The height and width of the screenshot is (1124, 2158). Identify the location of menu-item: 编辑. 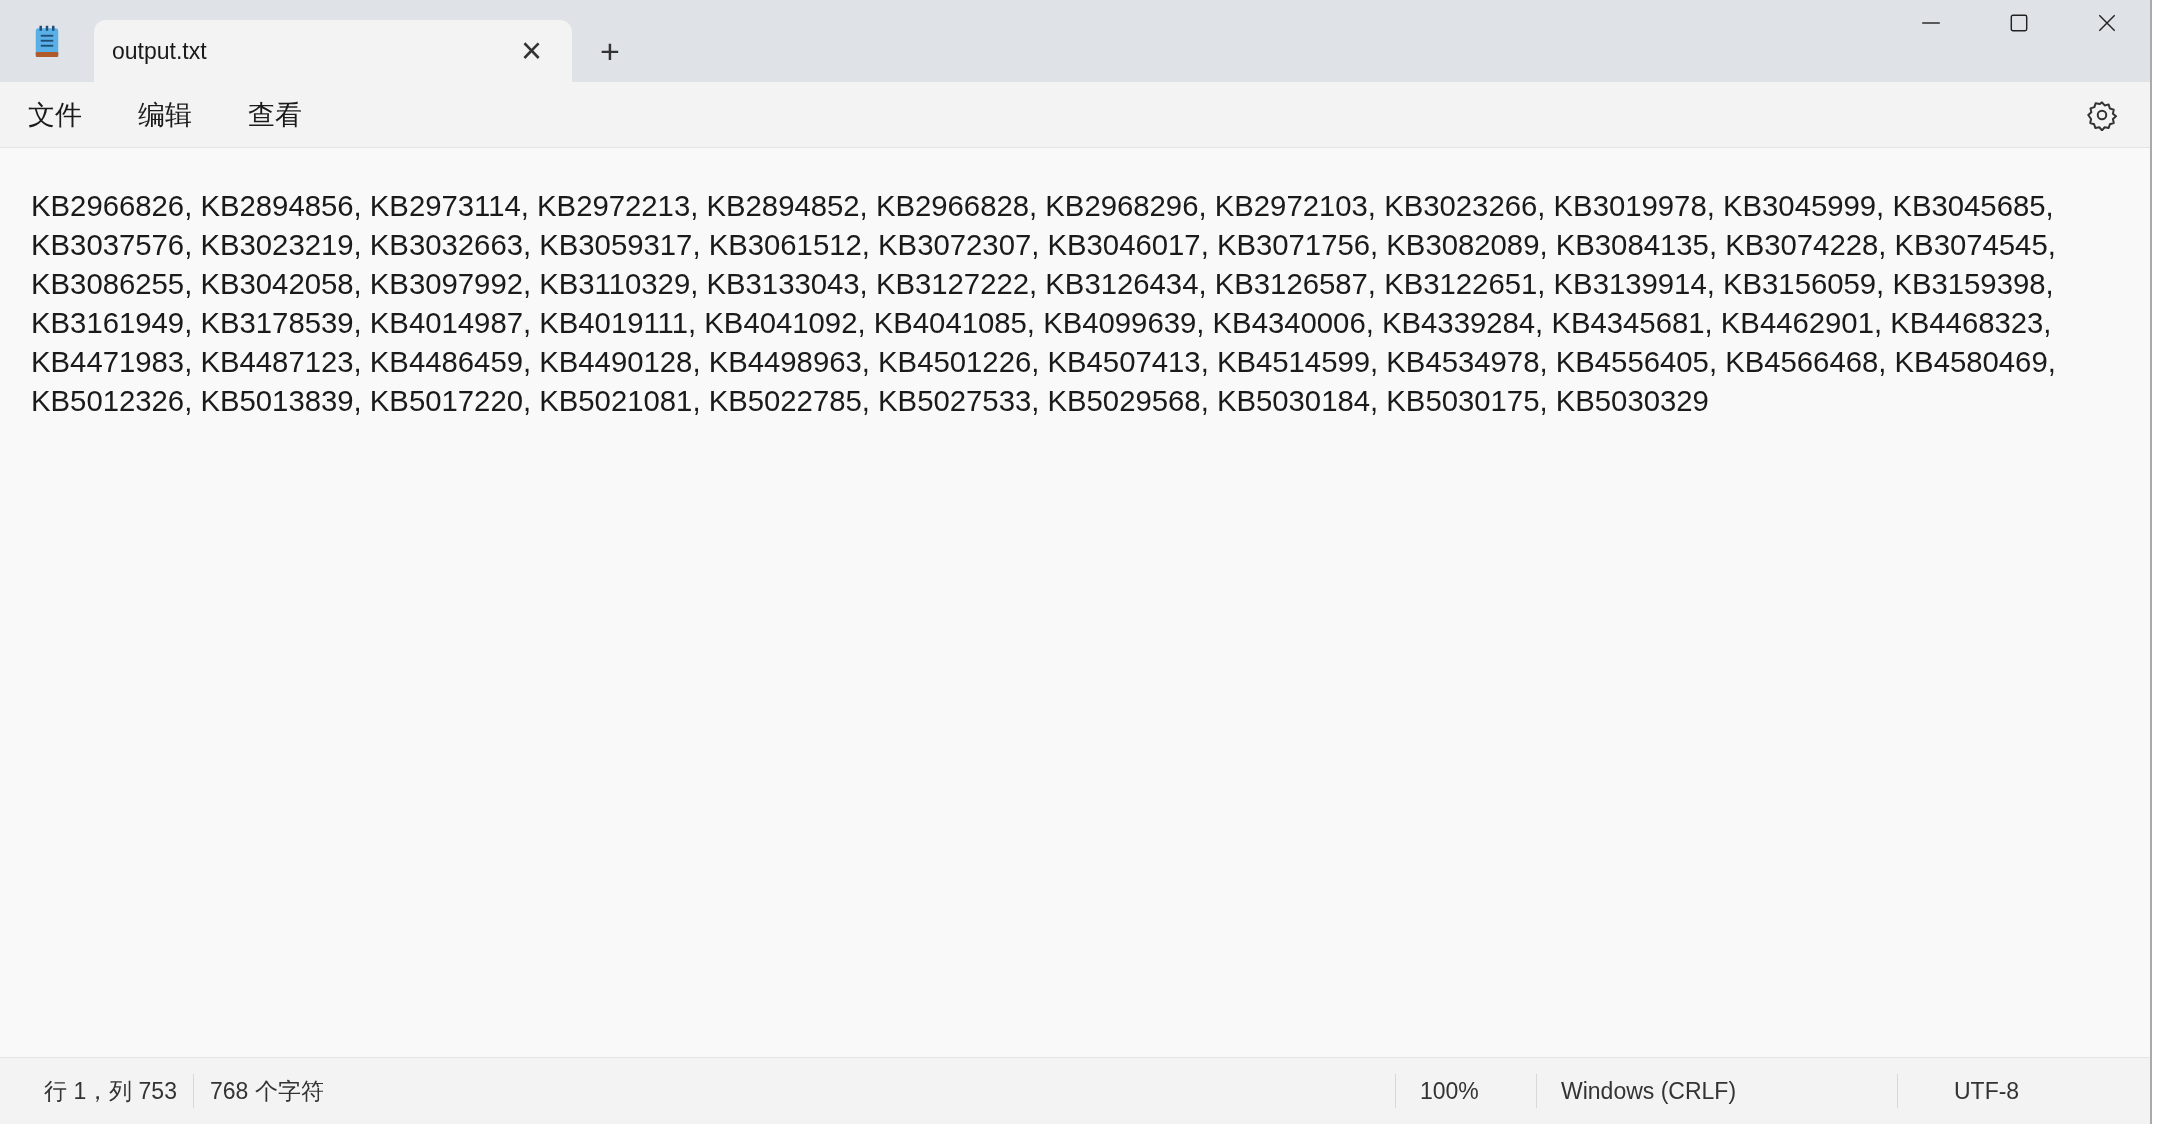
(165, 114).